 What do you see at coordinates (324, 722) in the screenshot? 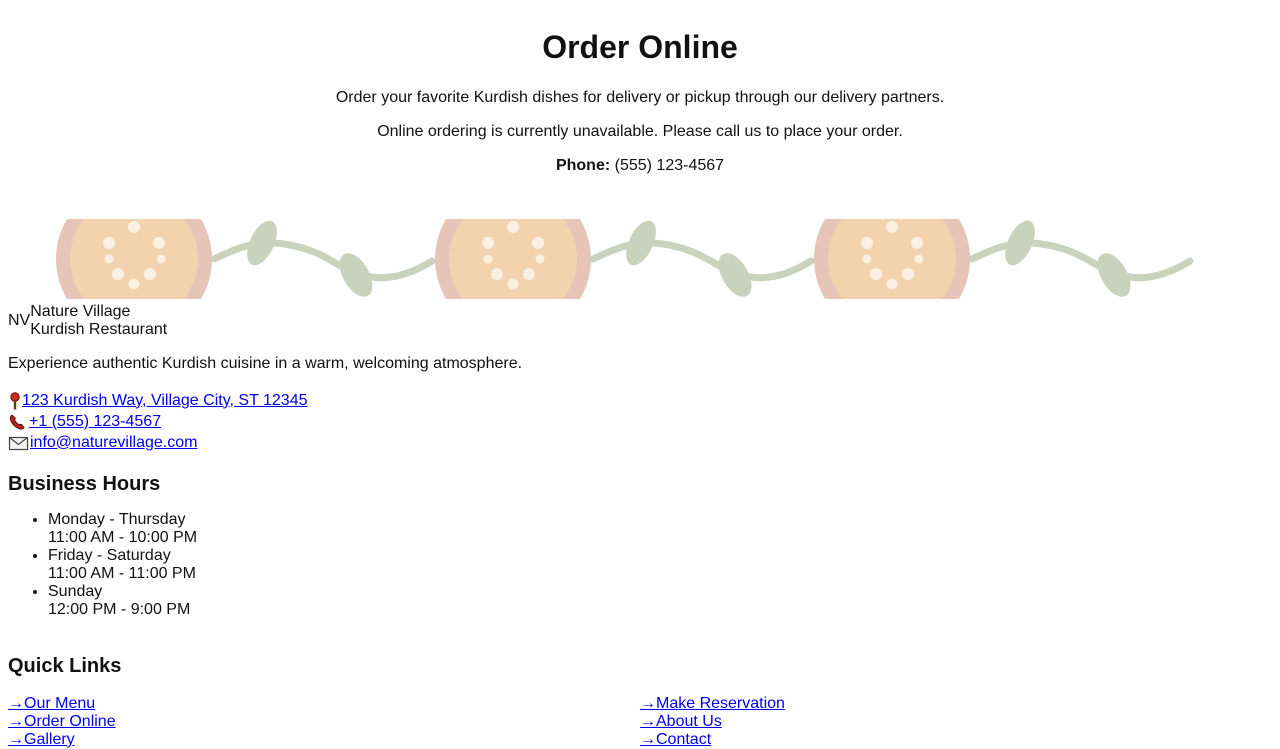
I see `quick-link-order-online: →Order Online` at bounding box center [324, 722].